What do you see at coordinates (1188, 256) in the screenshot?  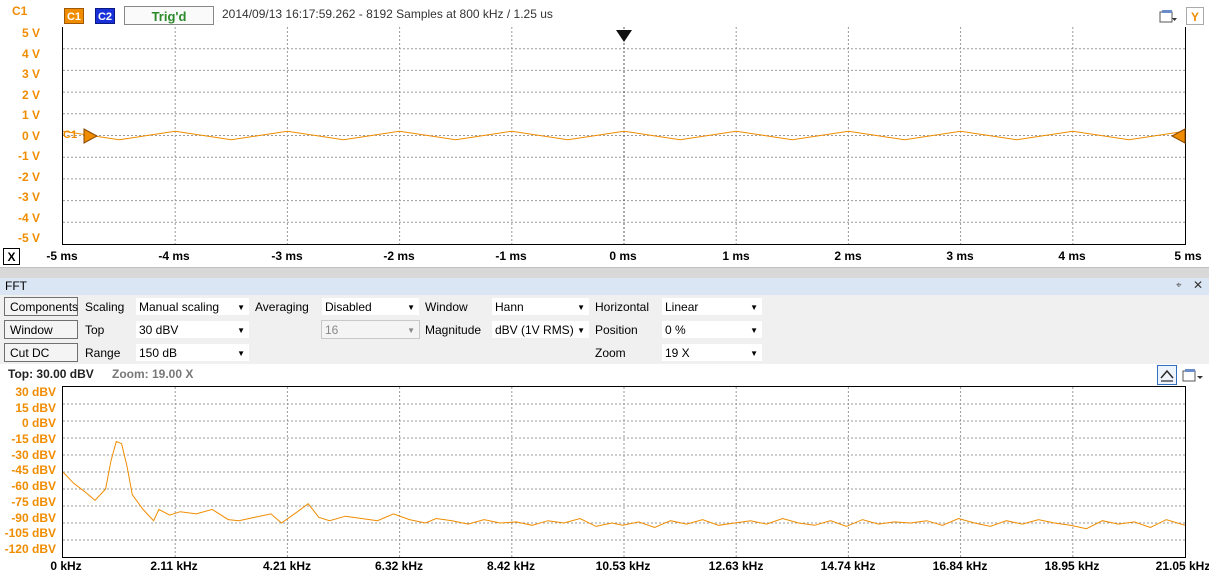 I see `scope-x-label: 5 ms` at bounding box center [1188, 256].